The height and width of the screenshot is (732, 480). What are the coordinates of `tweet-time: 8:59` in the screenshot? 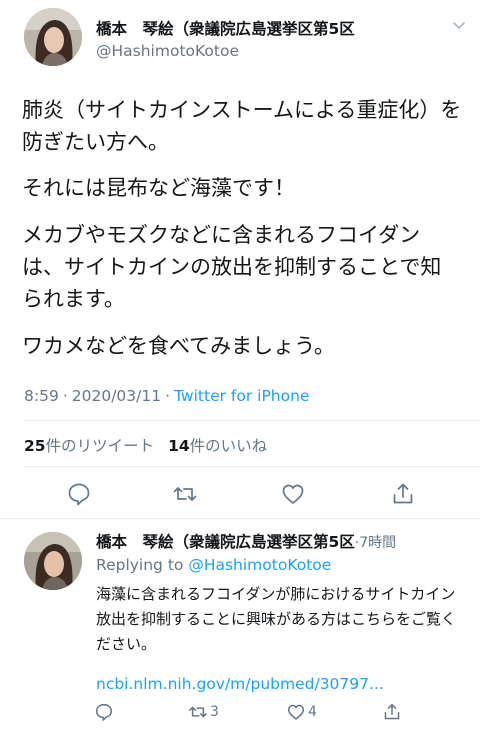 It's located at (41, 396).